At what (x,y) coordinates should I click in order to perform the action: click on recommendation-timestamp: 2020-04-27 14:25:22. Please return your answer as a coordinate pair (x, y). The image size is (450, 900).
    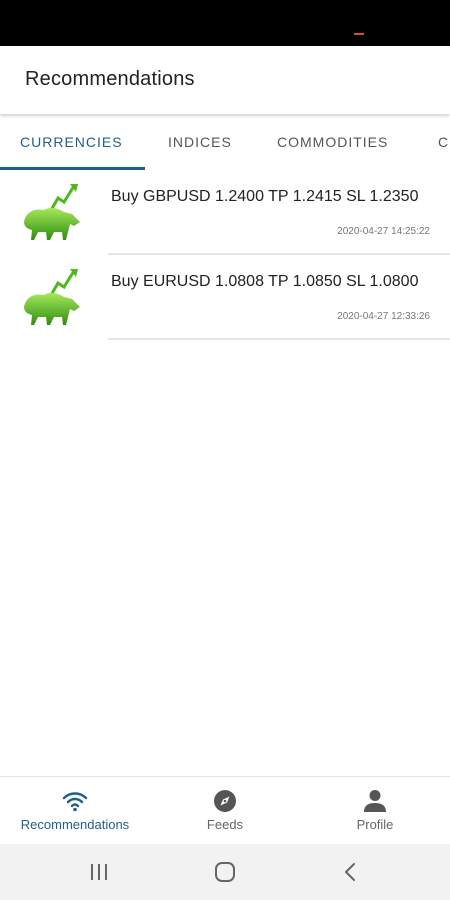
    Looking at the image, I should click on (383, 231).